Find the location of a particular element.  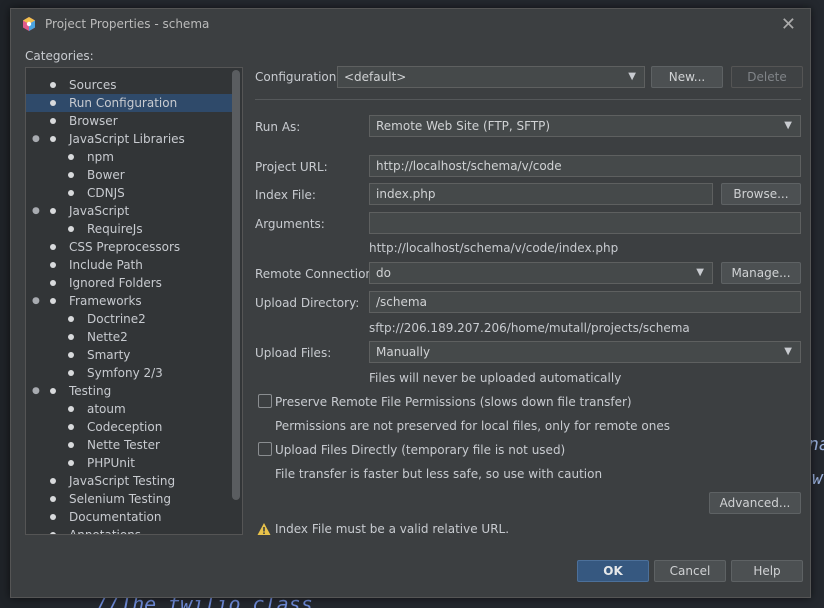

title-bar: Project Properties - schema ✕ is located at coordinates (410, 24).